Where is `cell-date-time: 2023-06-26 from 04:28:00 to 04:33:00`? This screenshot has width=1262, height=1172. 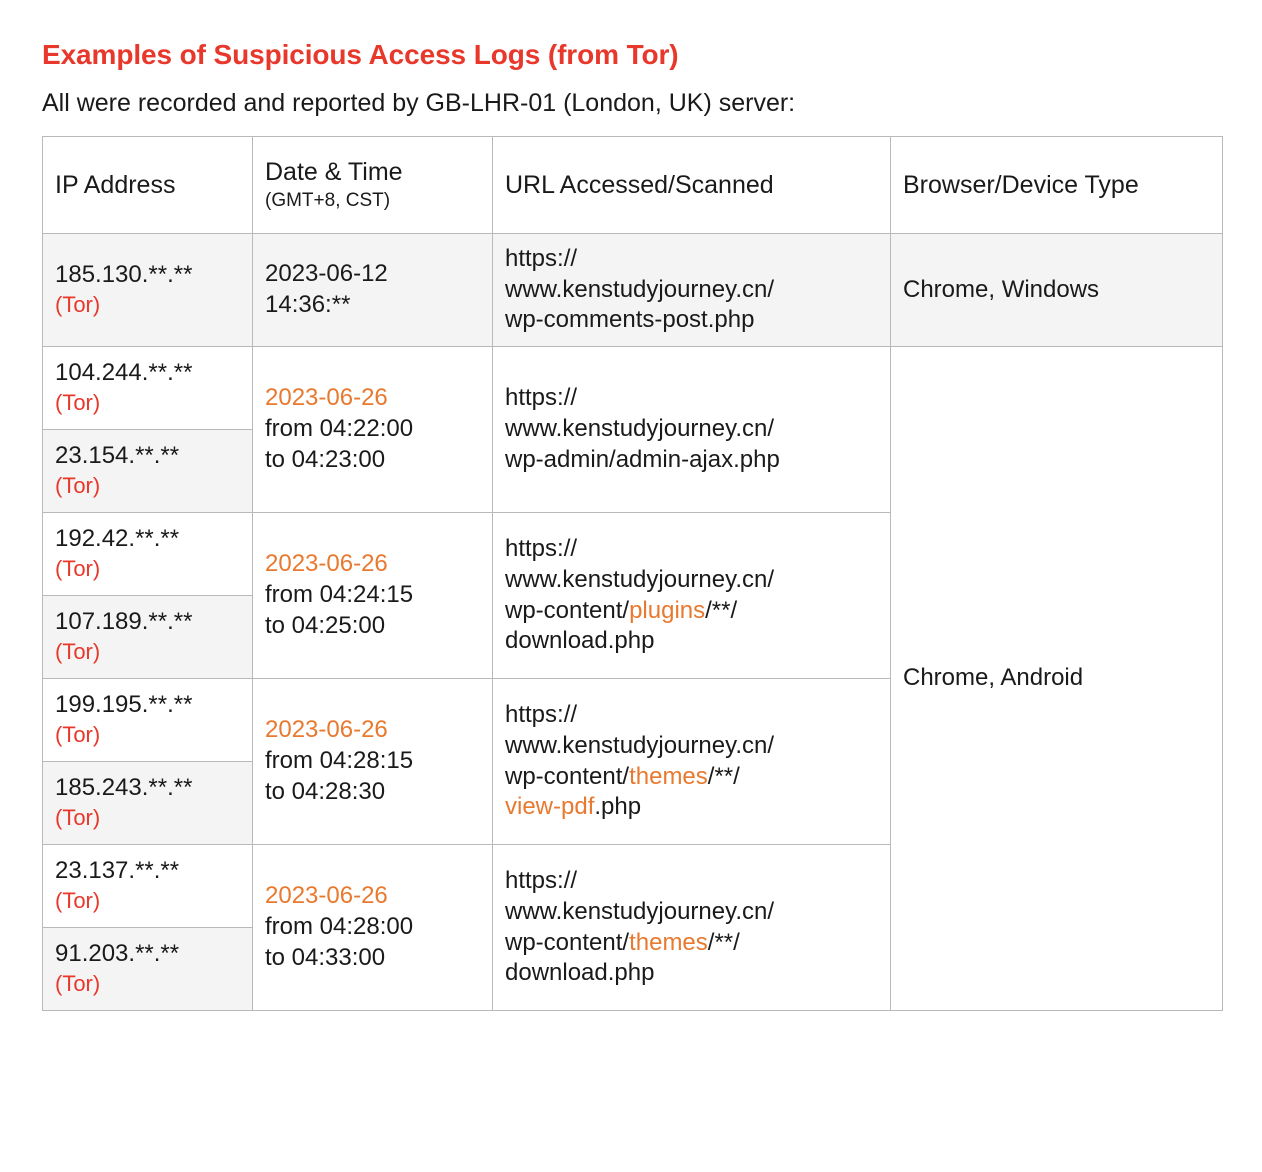
cell-date-time: 2023-06-26 from 04:28:00 to 04:33:00 is located at coordinates (372, 927).